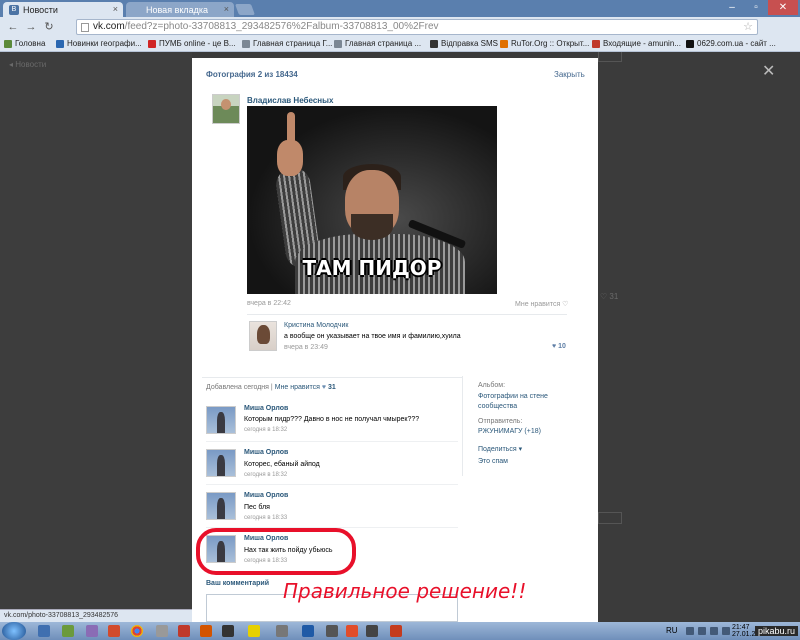  What do you see at coordinates (783, 7) in the screenshot?
I see `close-window-icon: ✕` at bounding box center [783, 7].